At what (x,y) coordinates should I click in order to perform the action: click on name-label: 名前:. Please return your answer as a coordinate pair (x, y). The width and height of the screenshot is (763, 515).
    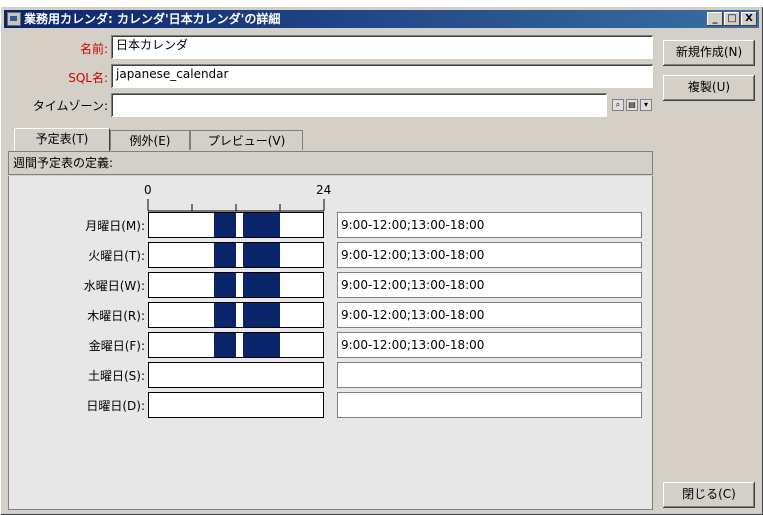
    Looking at the image, I should click on (93, 49).